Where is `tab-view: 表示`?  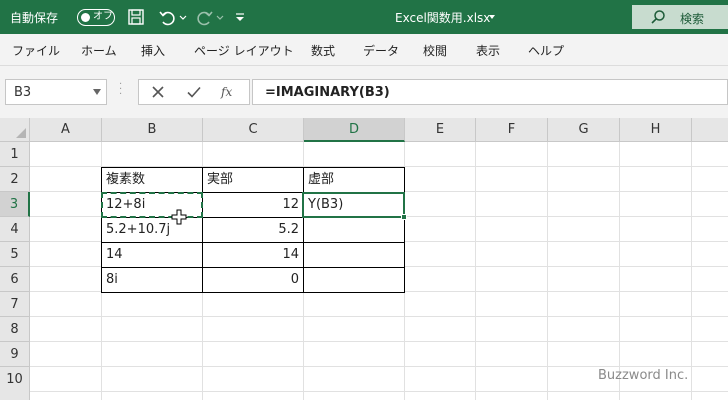 tab-view: 表示 is located at coordinates (488, 50).